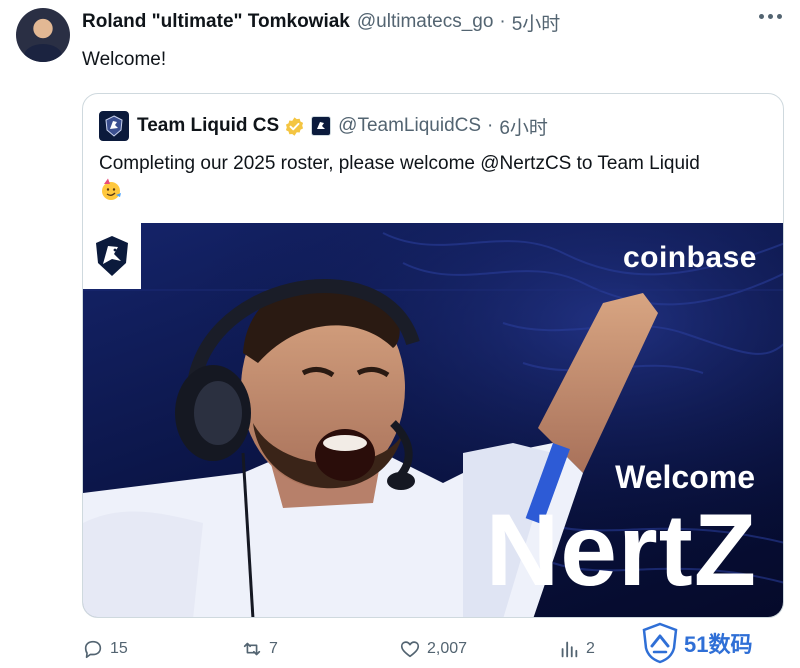 Image resolution: width=800 pixels, height=668 pixels. I want to click on party-face-emoji-icon, so click(111, 189).